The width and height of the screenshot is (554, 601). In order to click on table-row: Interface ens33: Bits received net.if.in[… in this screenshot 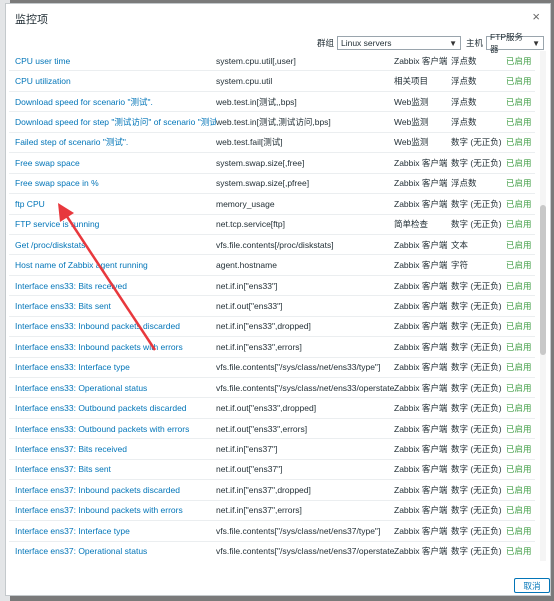, I will do `click(272, 286)`.